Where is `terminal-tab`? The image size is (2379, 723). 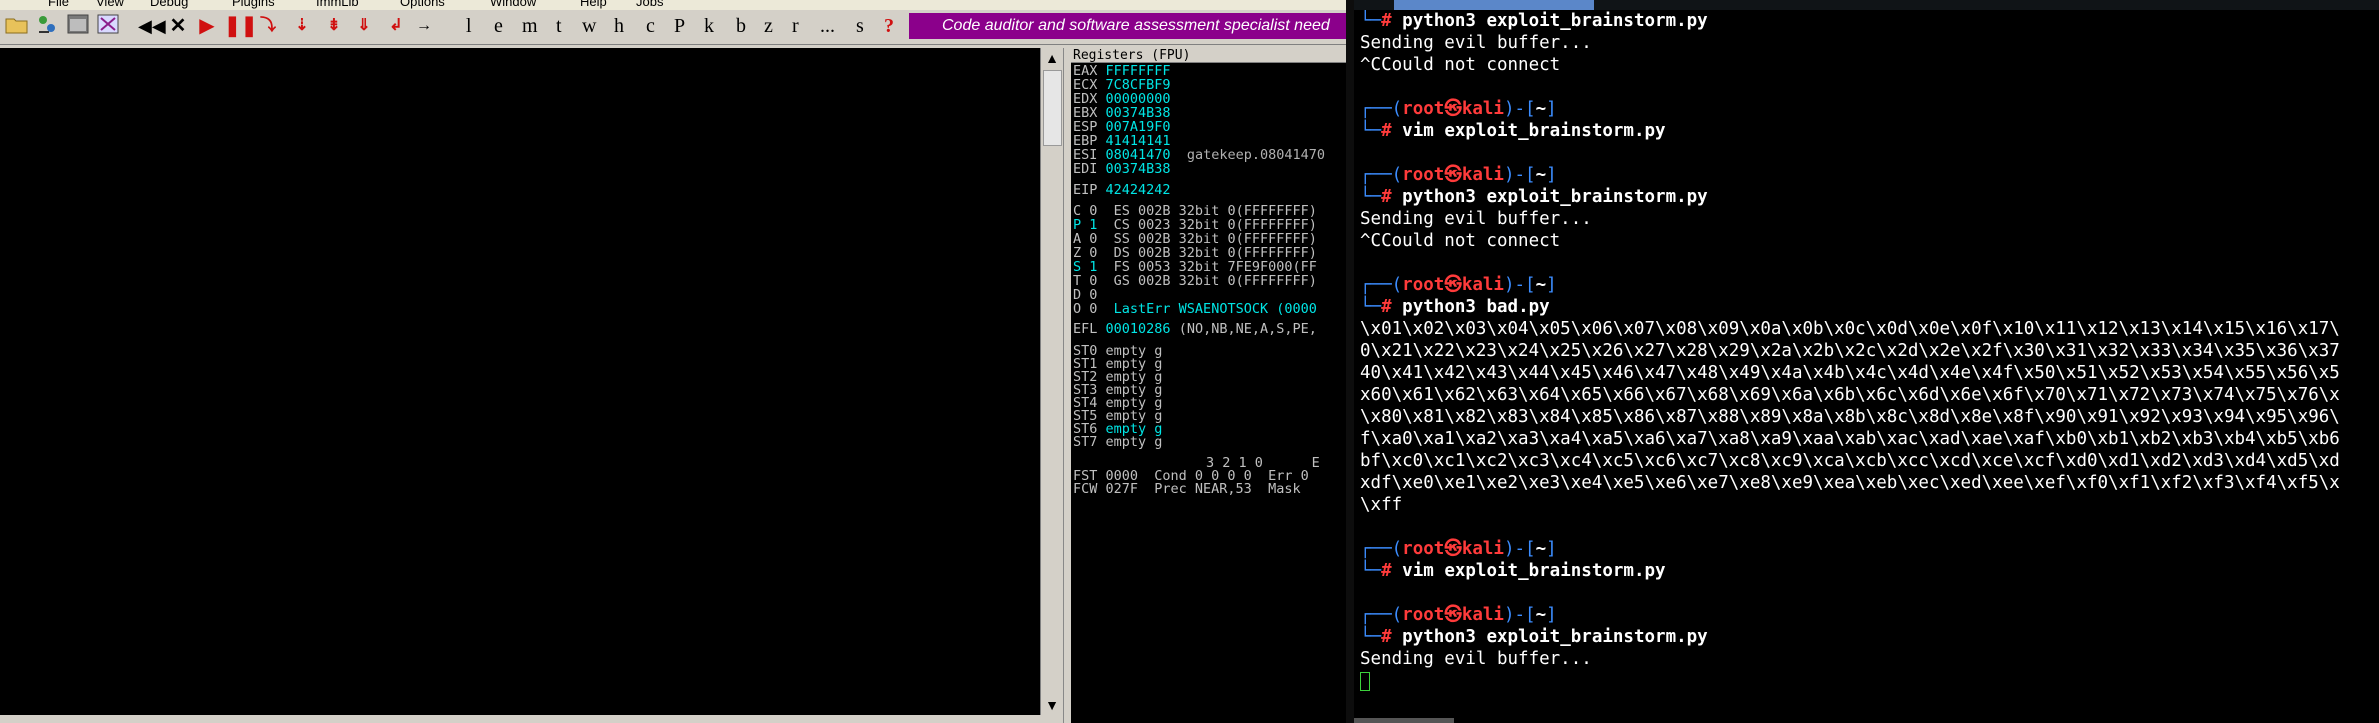 terminal-tab is located at coordinates (1494, 5).